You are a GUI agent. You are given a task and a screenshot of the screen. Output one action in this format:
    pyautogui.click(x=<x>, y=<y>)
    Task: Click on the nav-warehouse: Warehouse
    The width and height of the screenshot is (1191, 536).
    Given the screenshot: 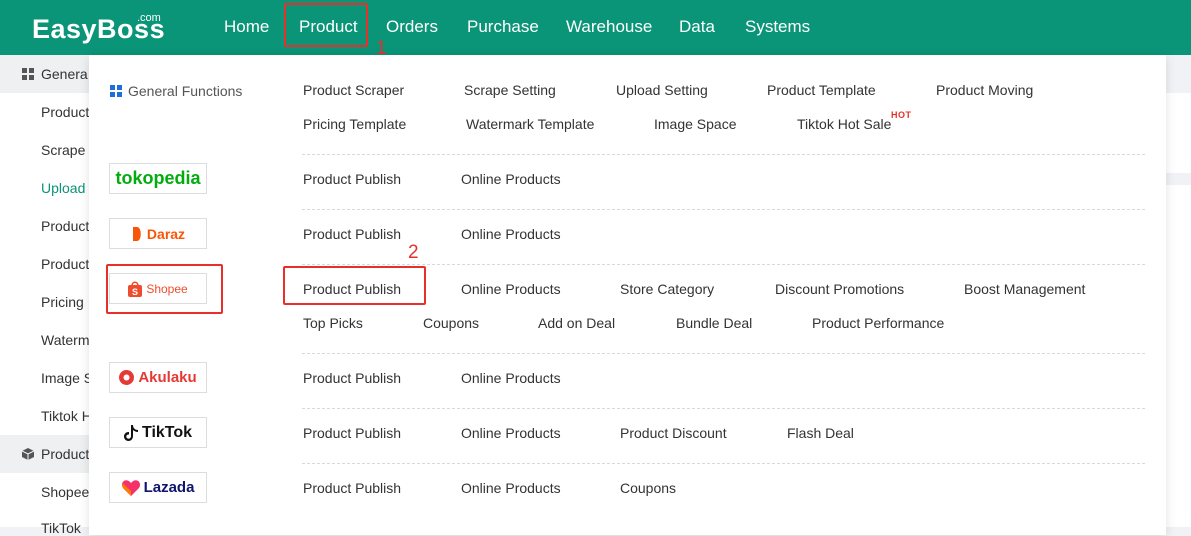 What is the action you would take?
    pyautogui.click(x=609, y=27)
    